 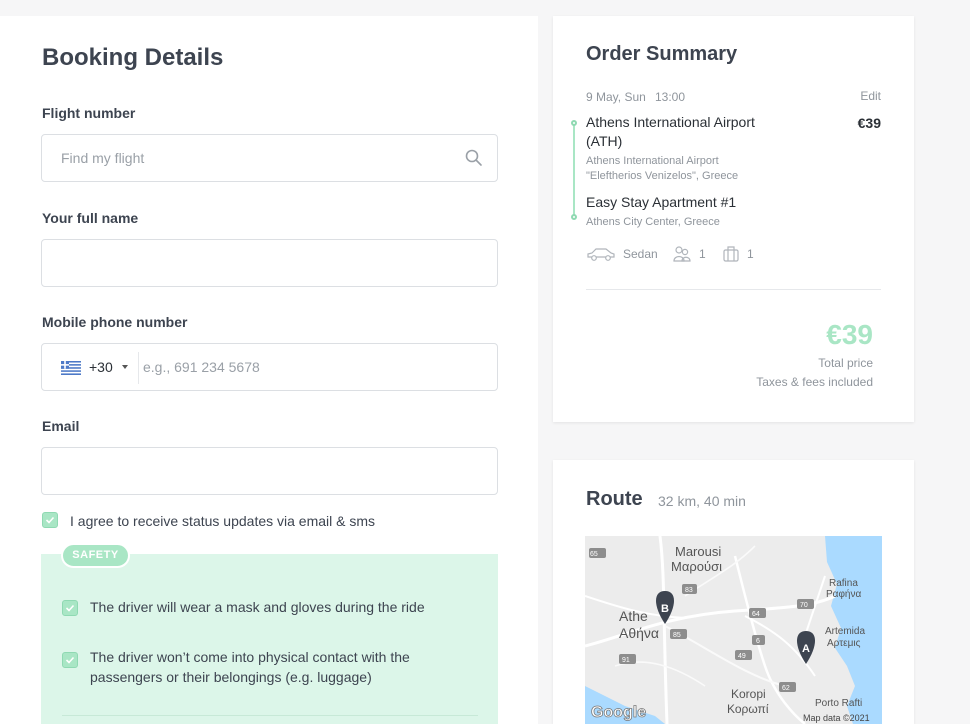 I want to click on road-label: 62, so click(x=786, y=688).